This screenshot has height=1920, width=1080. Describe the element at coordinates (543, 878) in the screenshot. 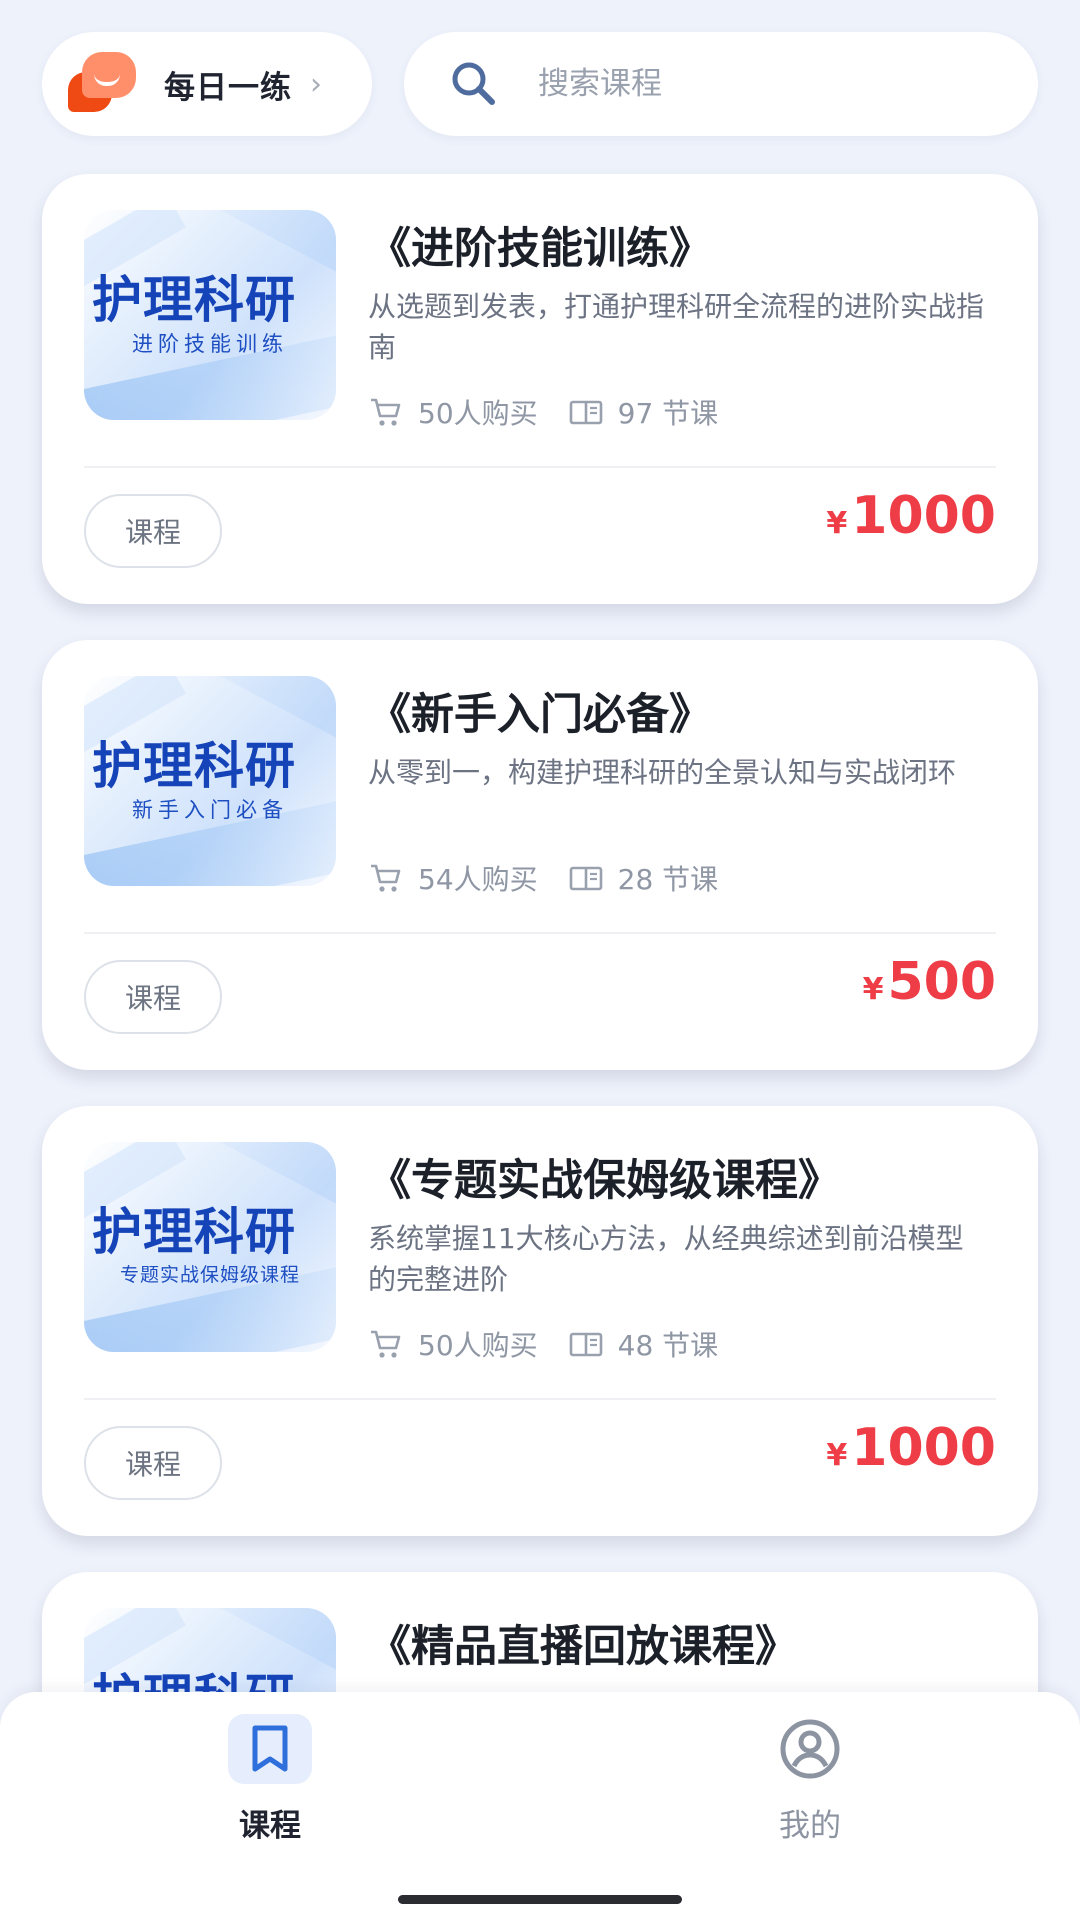

I see `course-meta: 54人购买 28 节课` at that location.